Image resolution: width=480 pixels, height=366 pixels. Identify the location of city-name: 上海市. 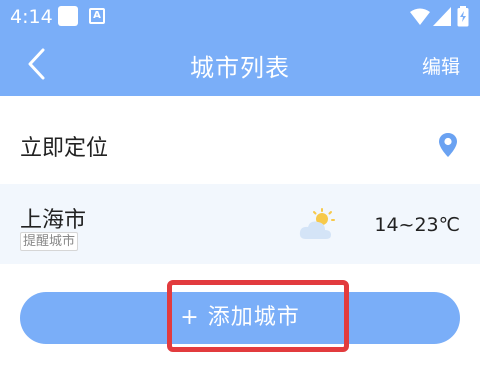
(53, 220).